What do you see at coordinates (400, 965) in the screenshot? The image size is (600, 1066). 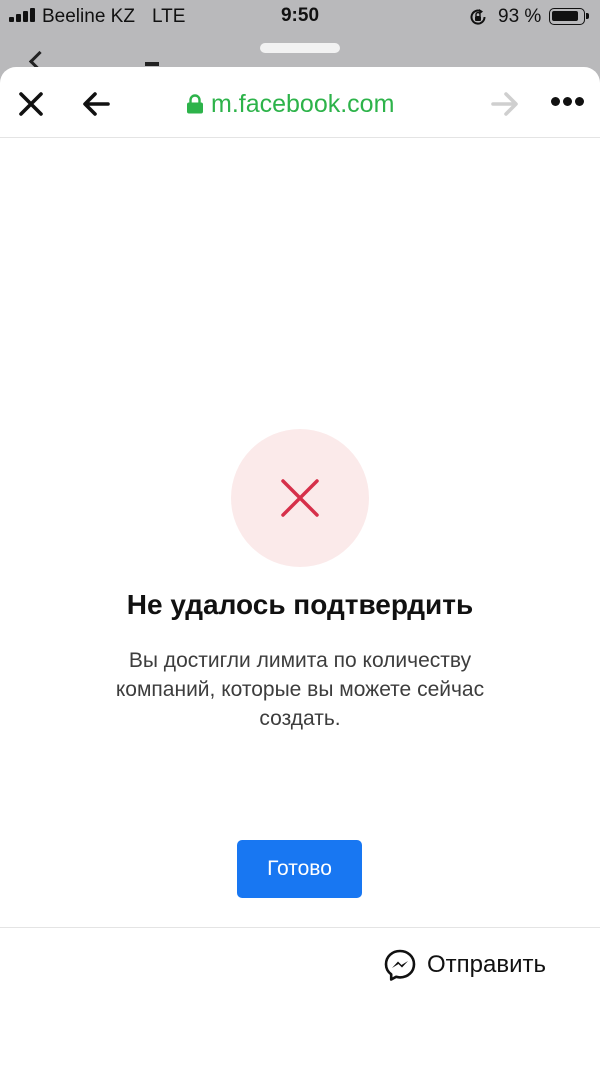 I see `messenger-icon` at bounding box center [400, 965].